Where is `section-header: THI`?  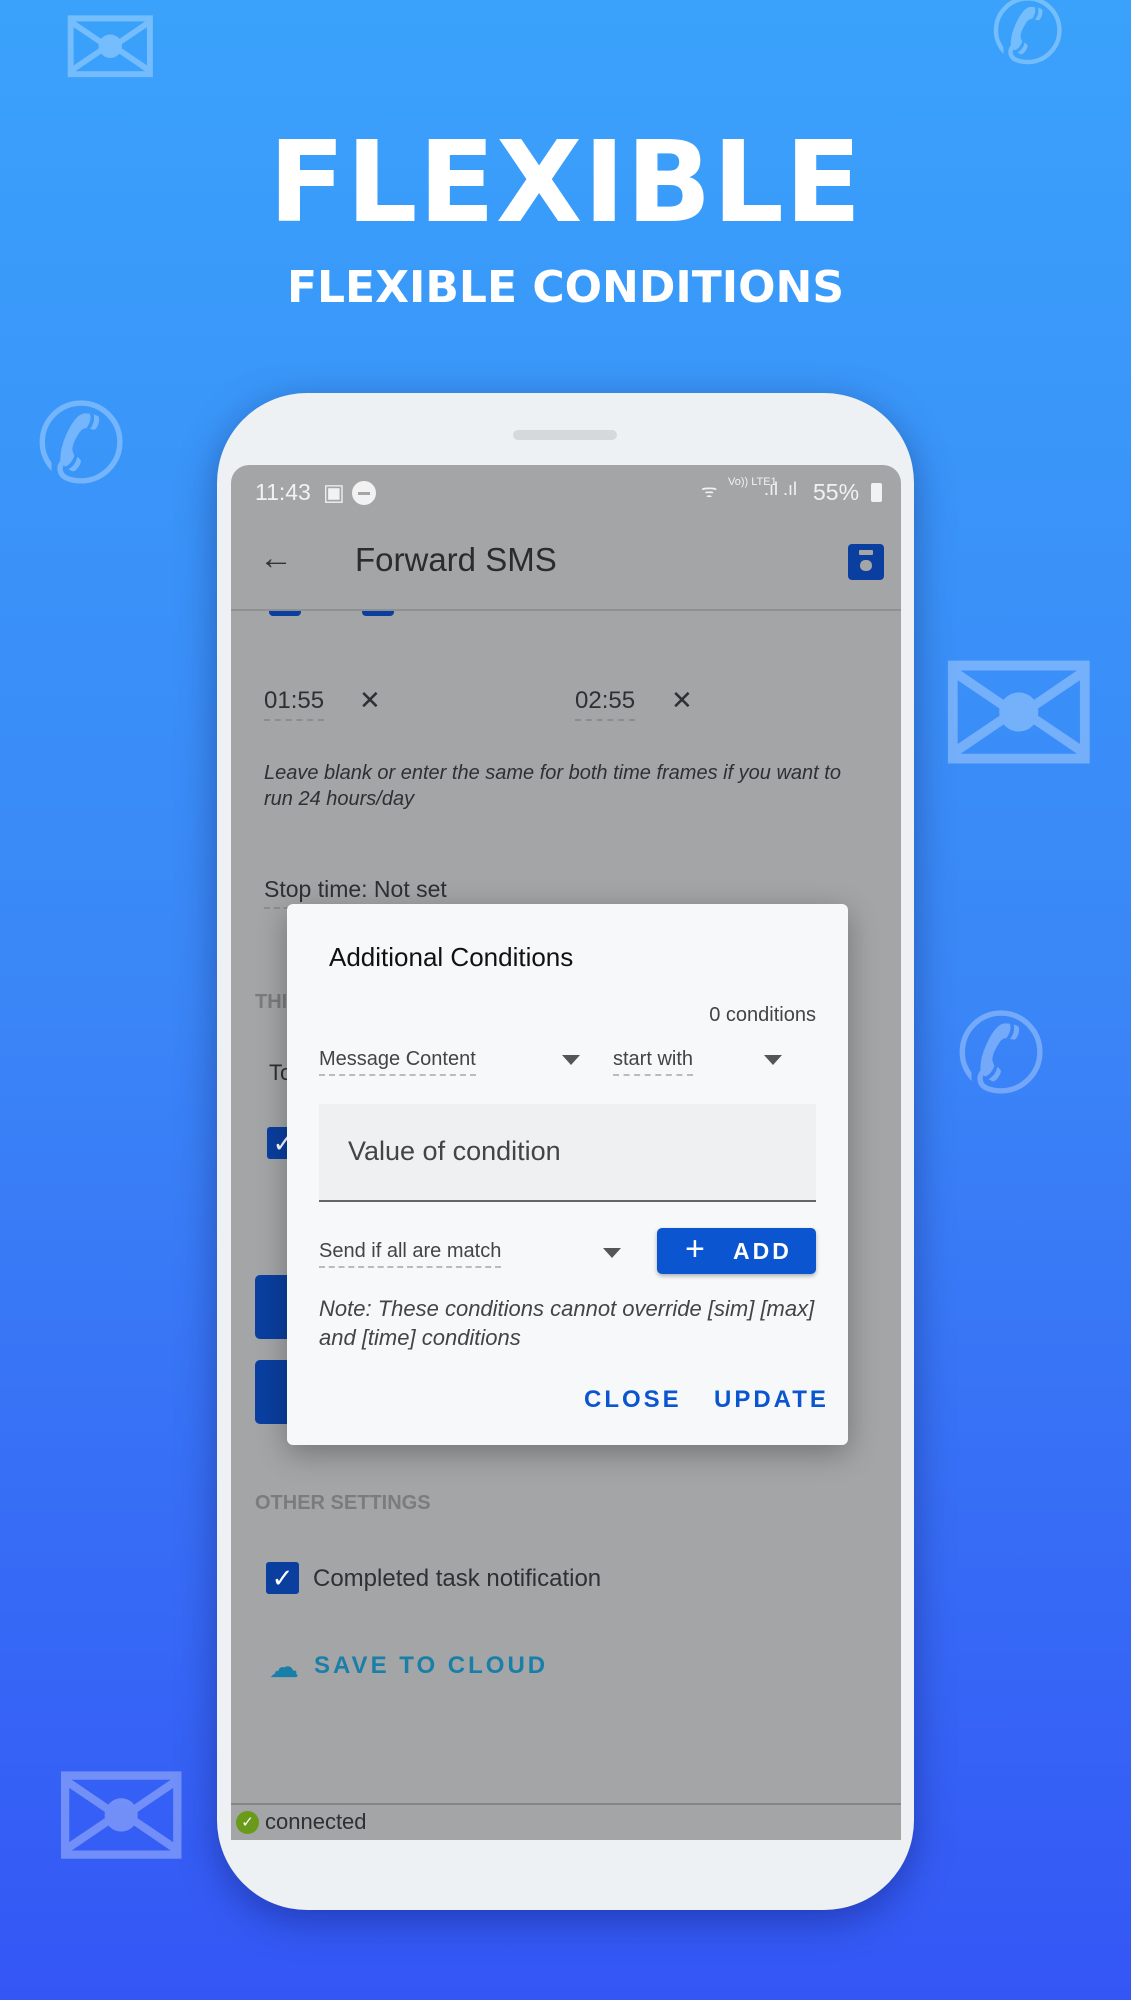 section-header: THI is located at coordinates (271, 1002).